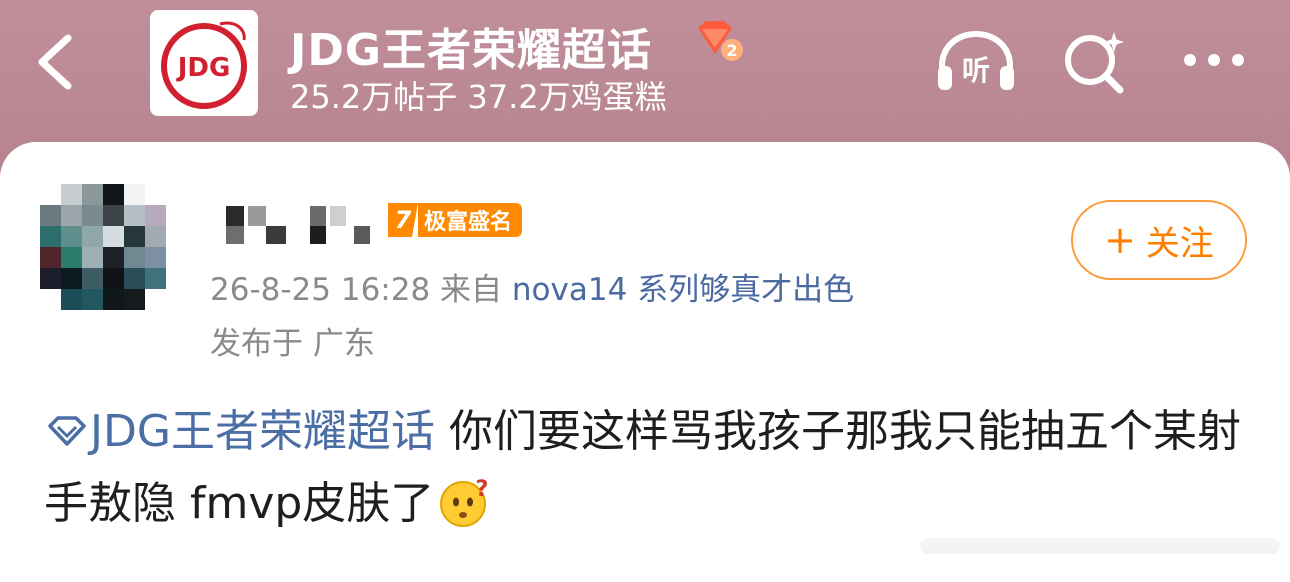 This screenshot has width=1290, height=582. What do you see at coordinates (478, 97) in the screenshot?
I see `supertopic-stats: 25.2万帖子 37.2万鸡蛋糕` at bounding box center [478, 97].